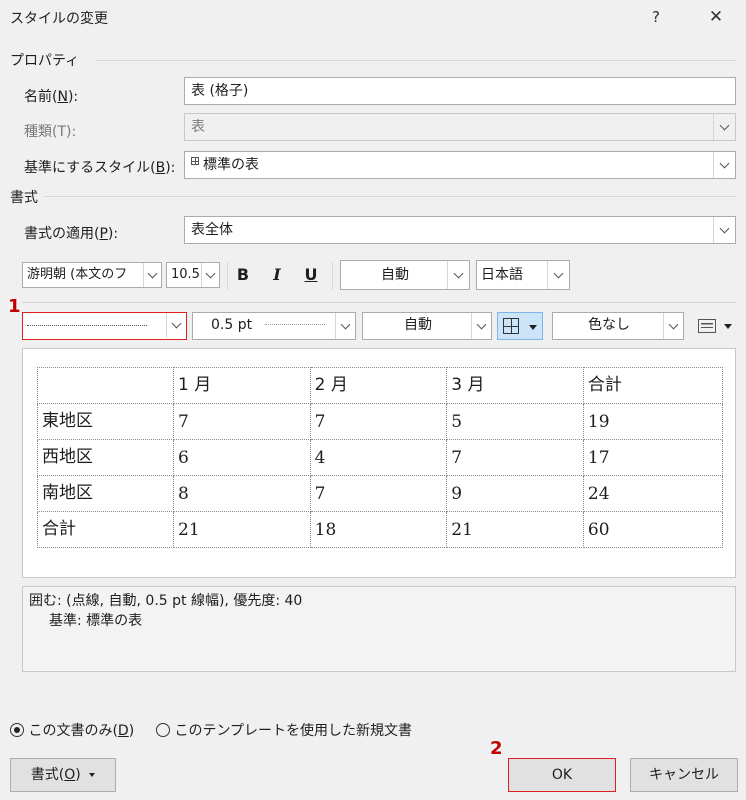 This screenshot has height=800, width=746. I want to click on properties-divider, so click(416, 60).